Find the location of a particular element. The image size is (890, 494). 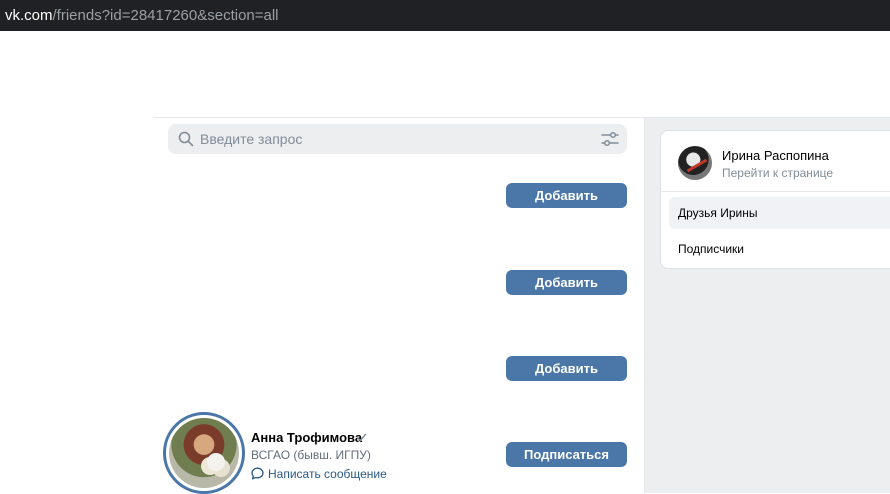

avatar-photo is located at coordinates (204, 453).